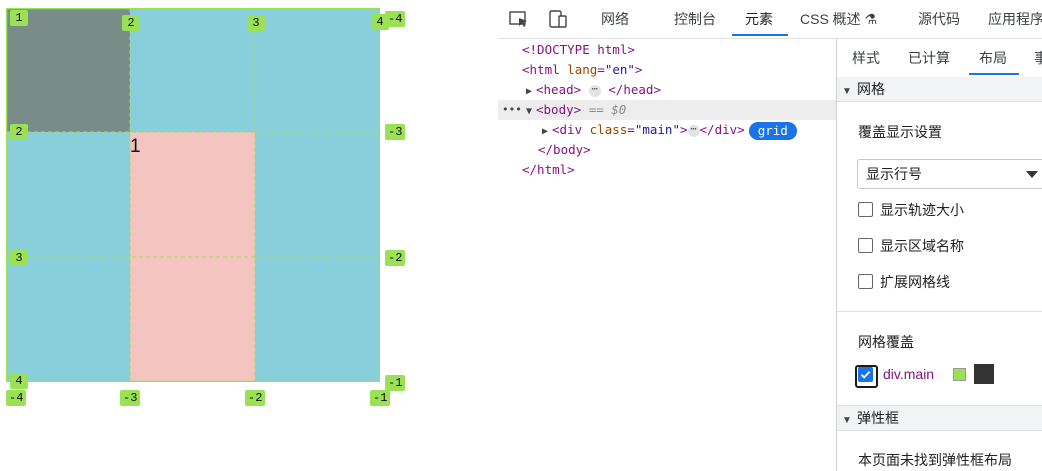 The height and width of the screenshot is (471, 1042). Describe the element at coordinates (1038, 58) in the screenshot. I see `tab-event-listeners: 事` at that location.